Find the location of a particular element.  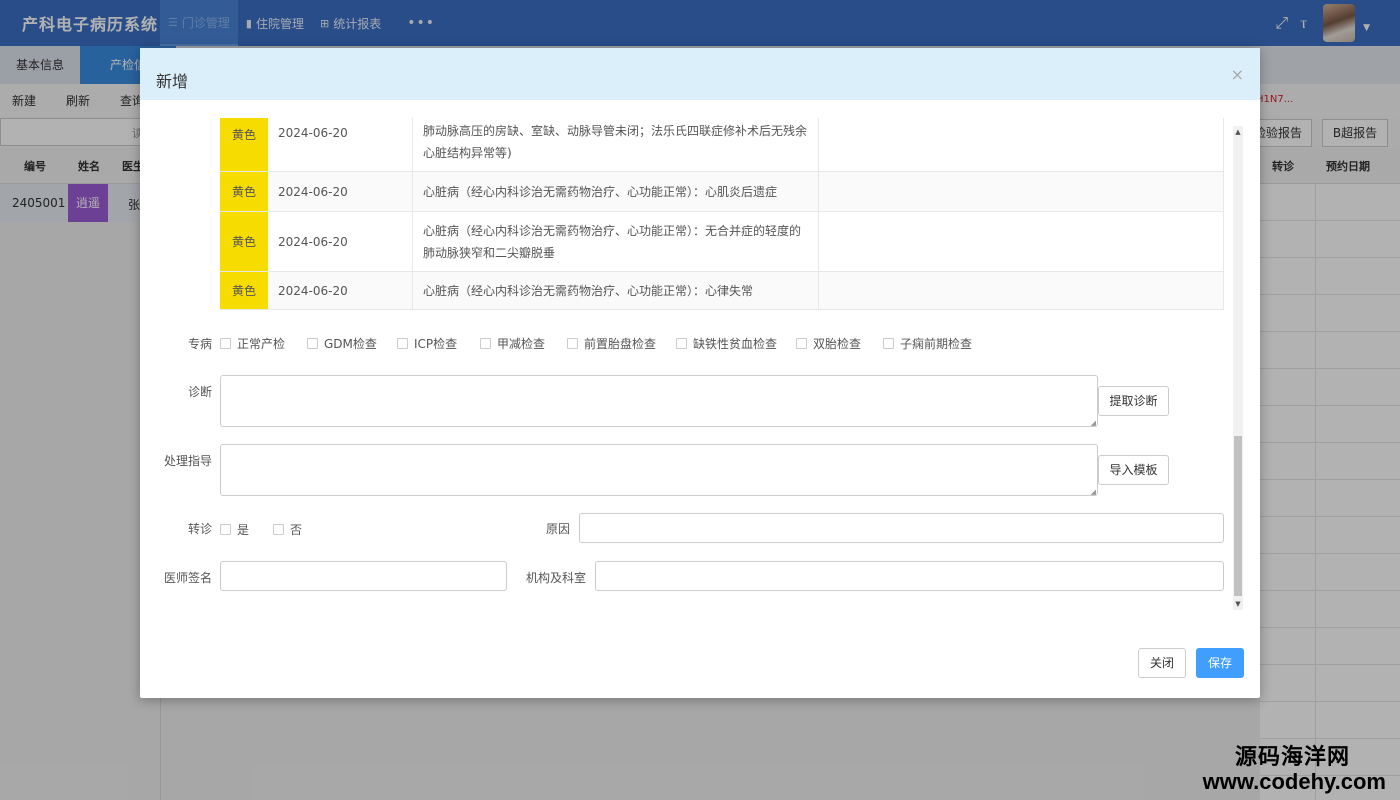

checkbox-normal: 正常产检 is located at coordinates (252, 343).